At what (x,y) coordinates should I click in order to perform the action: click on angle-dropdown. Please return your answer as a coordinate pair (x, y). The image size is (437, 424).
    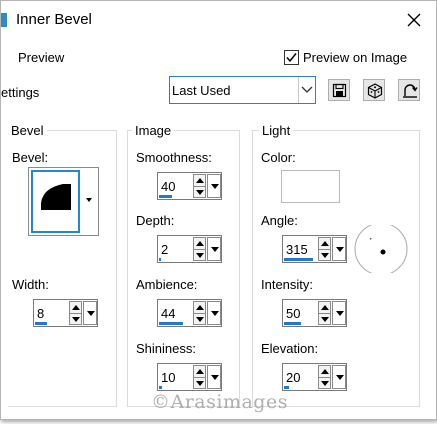
    Looking at the image, I should click on (339, 249).